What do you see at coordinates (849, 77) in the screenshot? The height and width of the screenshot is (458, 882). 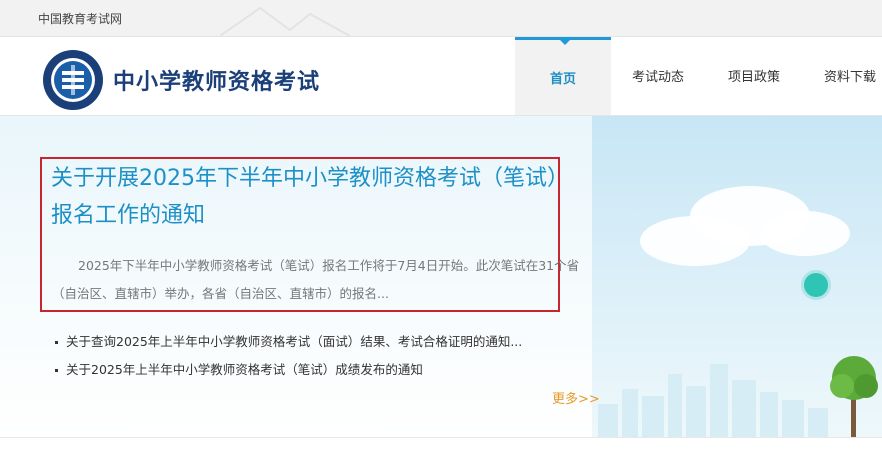 I see `nav-downloads-label: 资料下载` at bounding box center [849, 77].